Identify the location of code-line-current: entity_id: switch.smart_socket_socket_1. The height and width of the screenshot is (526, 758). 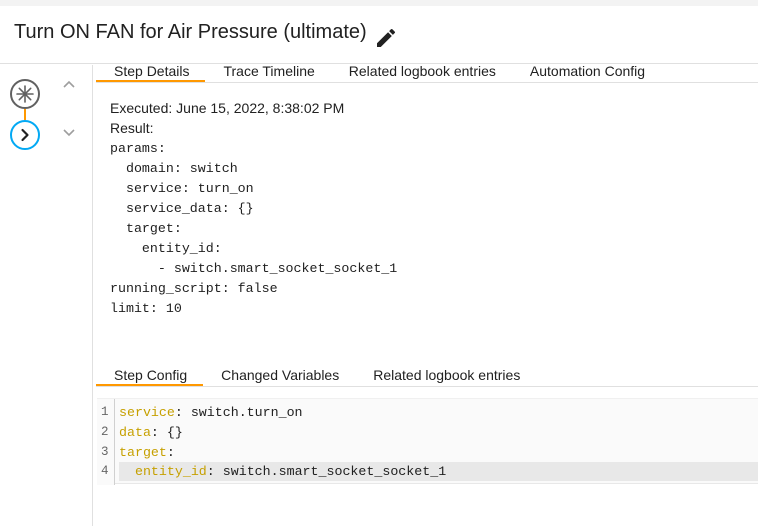
(438, 471).